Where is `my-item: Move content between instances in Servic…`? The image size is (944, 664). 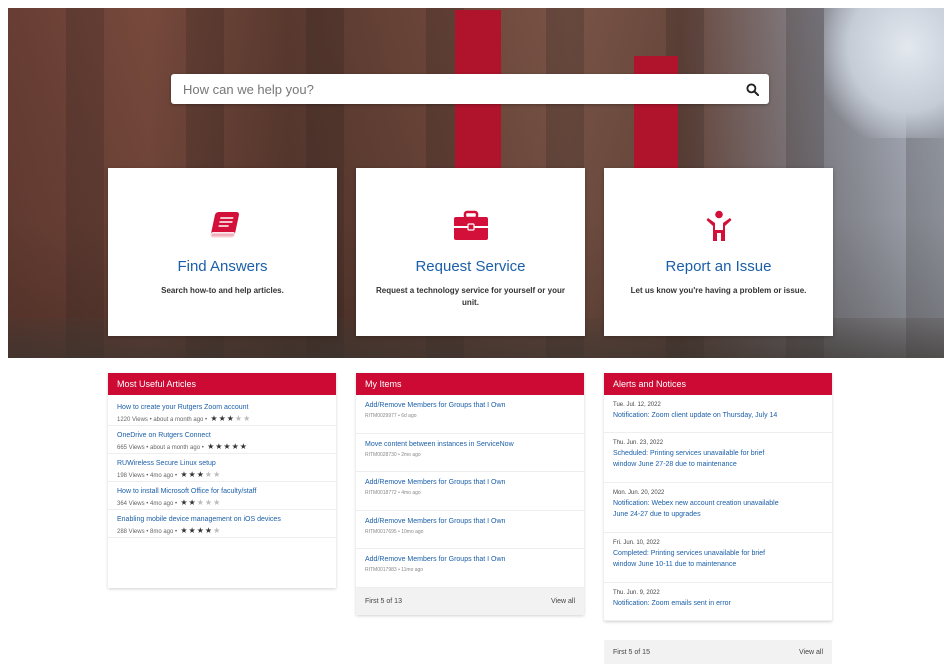 my-item: Move content between instances in Servic… is located at coordinates (470, 453).